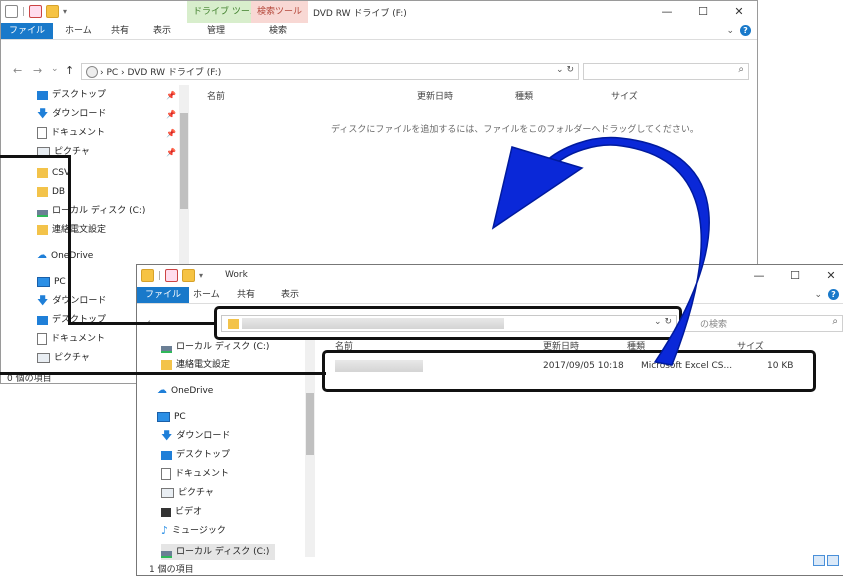 The image size is (843, 576). I want to click on drag-arrow-head, so click(537, 188).